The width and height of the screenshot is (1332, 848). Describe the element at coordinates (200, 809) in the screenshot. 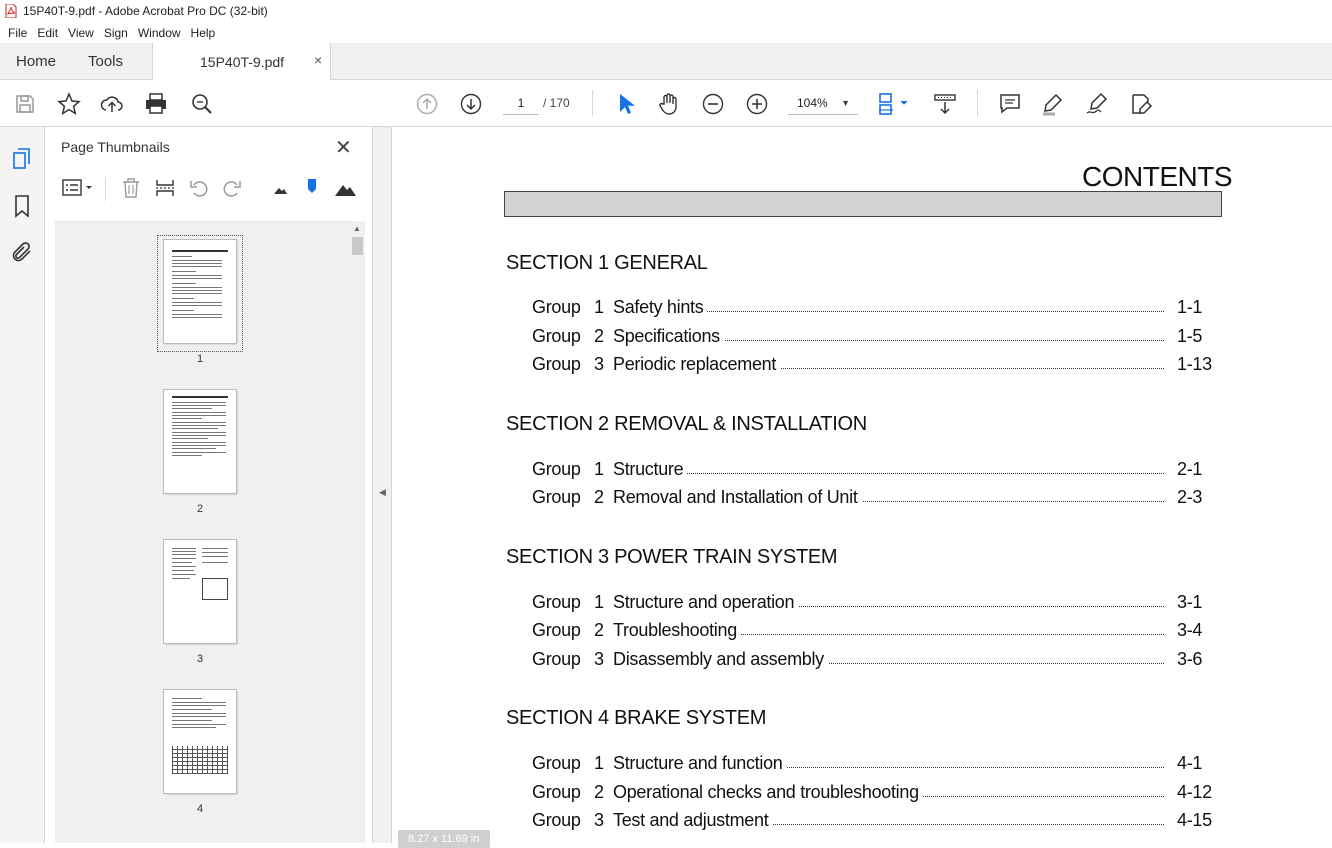

I see `thumbnail-number: 4` at that location.